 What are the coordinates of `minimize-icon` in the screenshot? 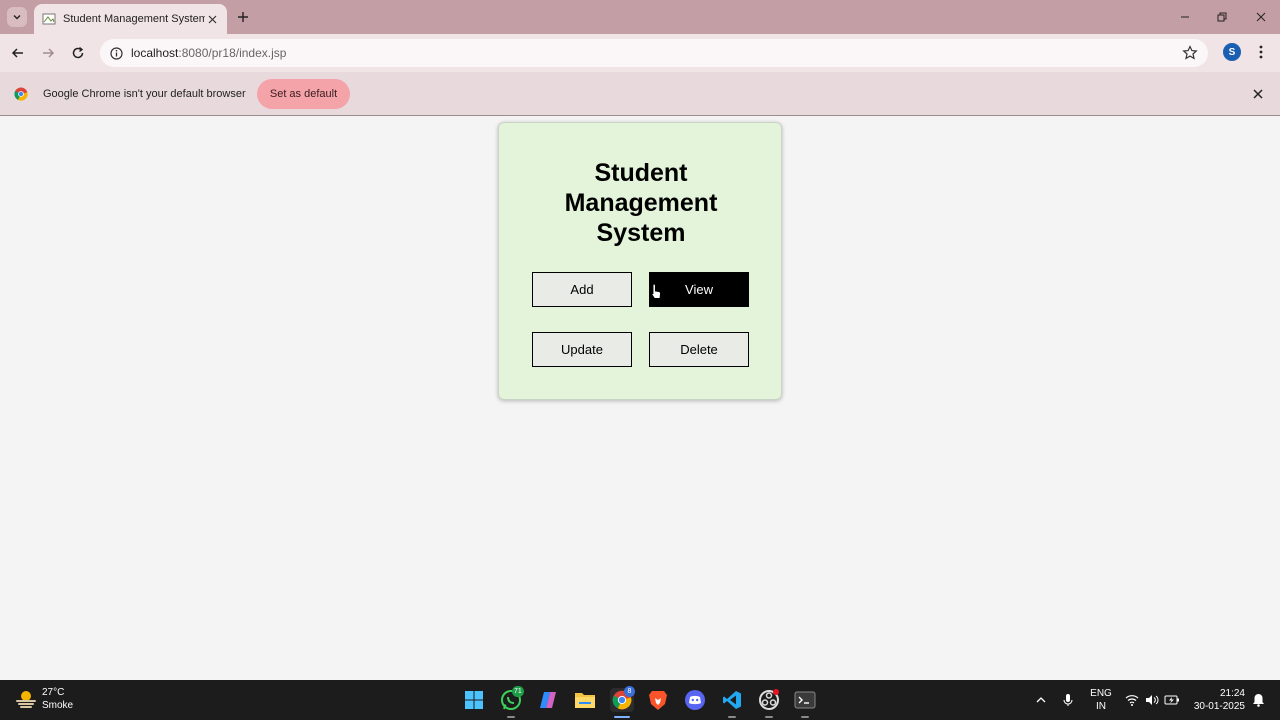 It's located at (1185, 17).